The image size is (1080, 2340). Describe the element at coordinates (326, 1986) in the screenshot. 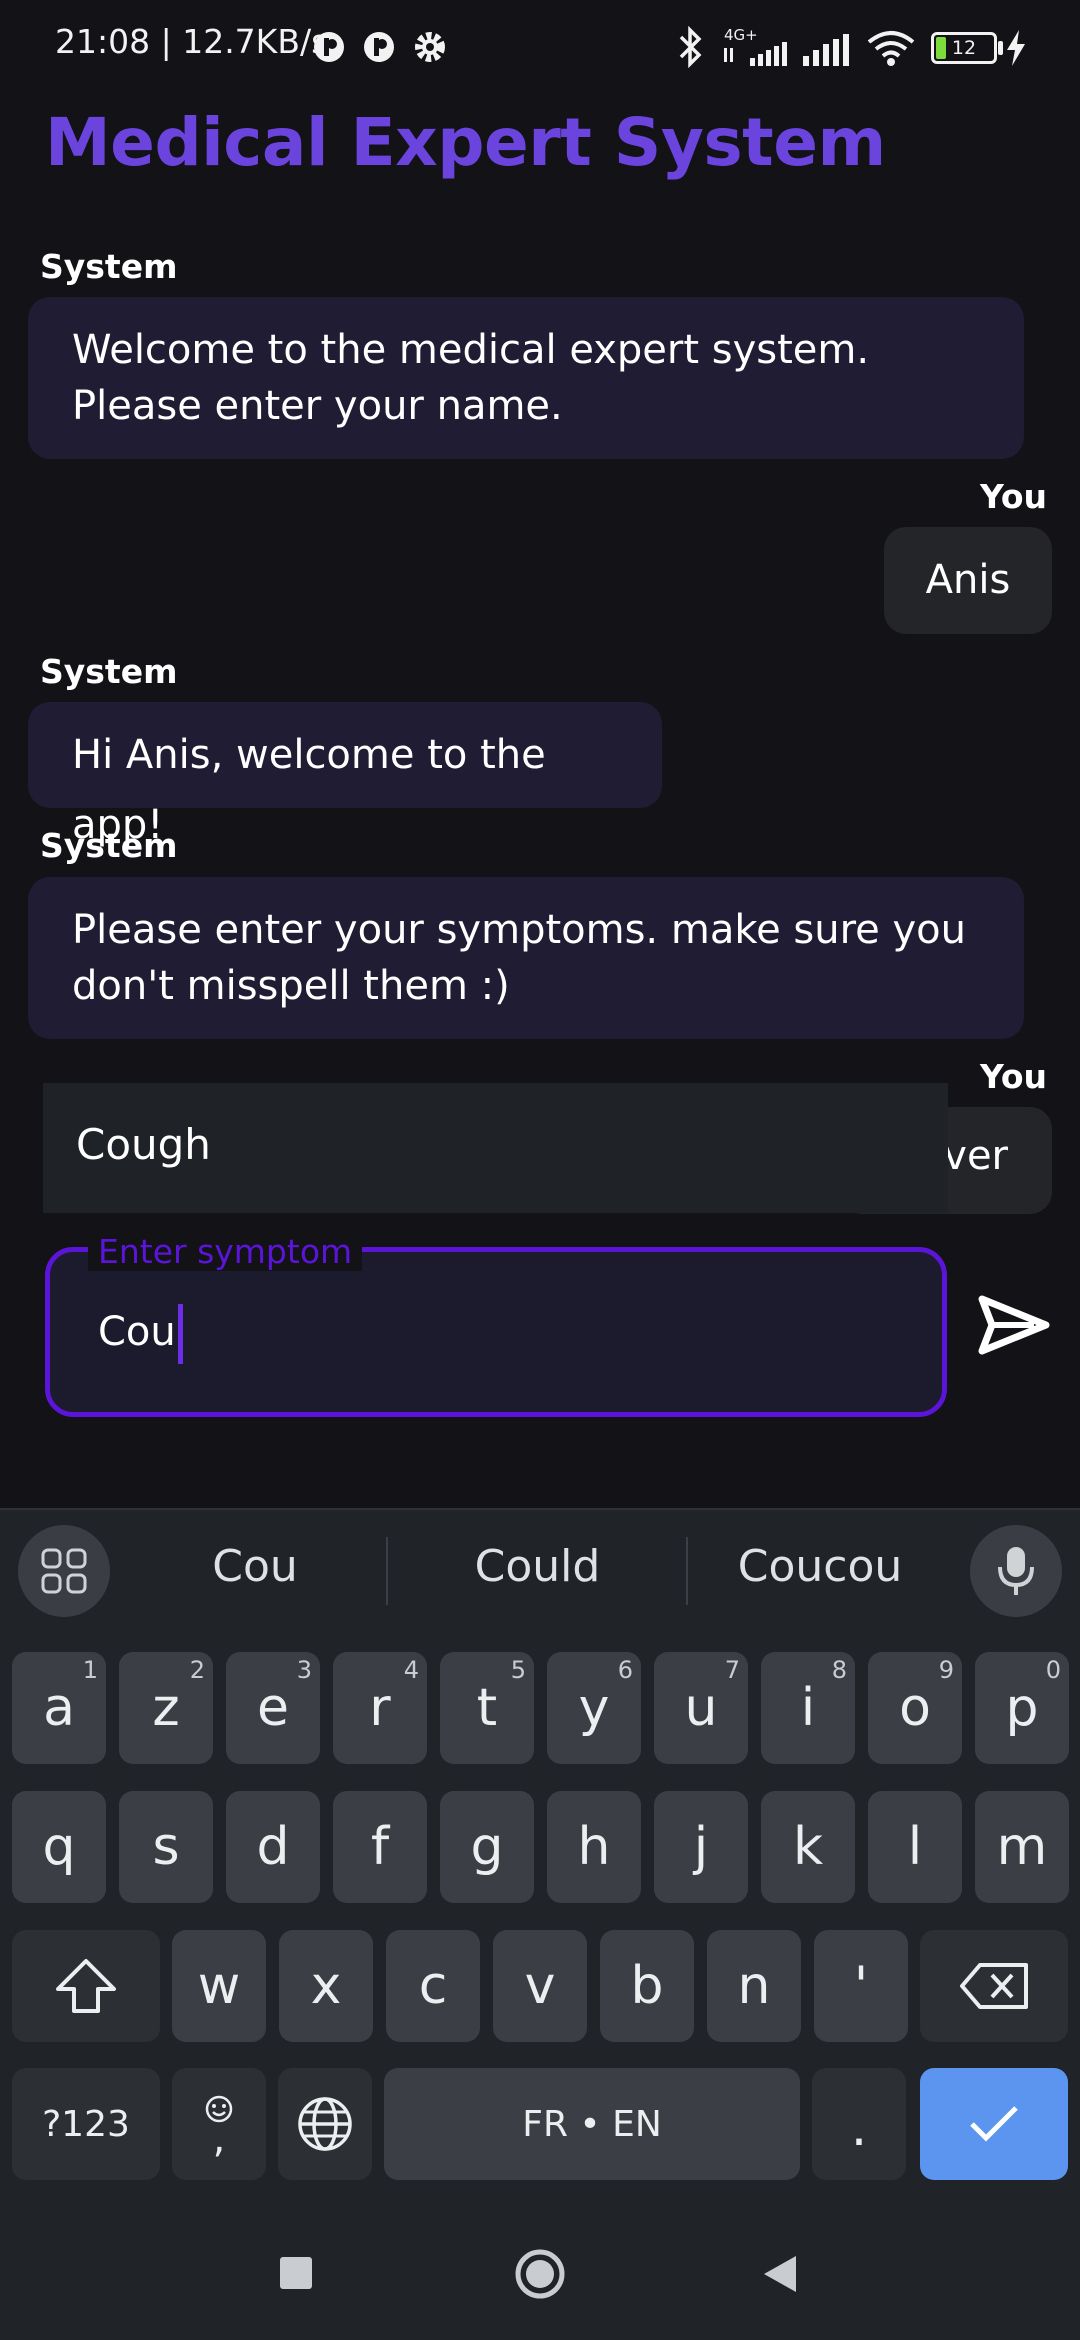

I see `key-1: x` at that location.